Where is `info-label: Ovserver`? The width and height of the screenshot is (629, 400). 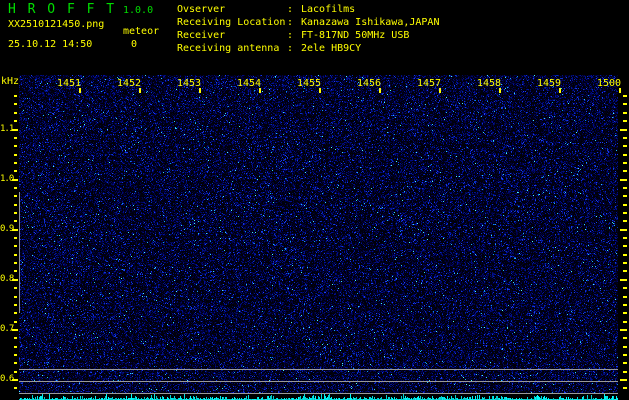 info-label: Ovserver is located at coordinates (201, 9).